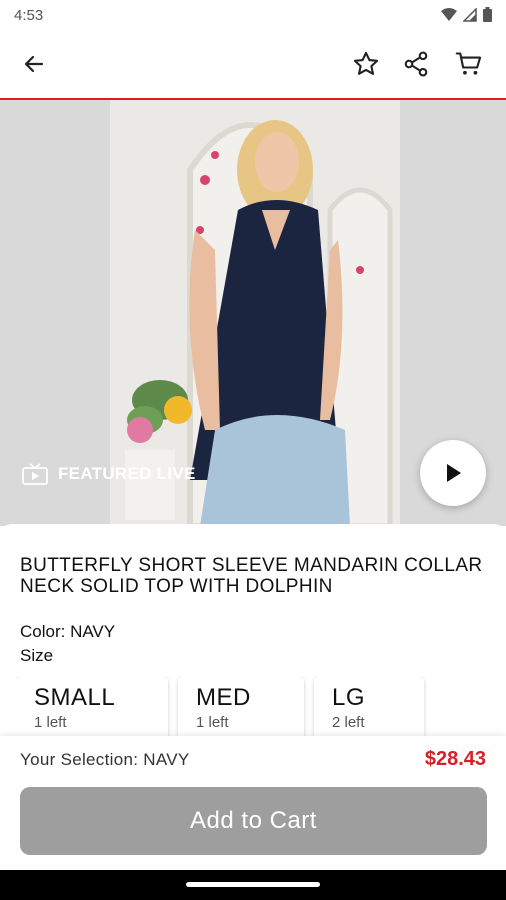 Image resolution: width=506 pixels, height=900 pixels. I want to click on home-gesture-handle, so click(253, 884).